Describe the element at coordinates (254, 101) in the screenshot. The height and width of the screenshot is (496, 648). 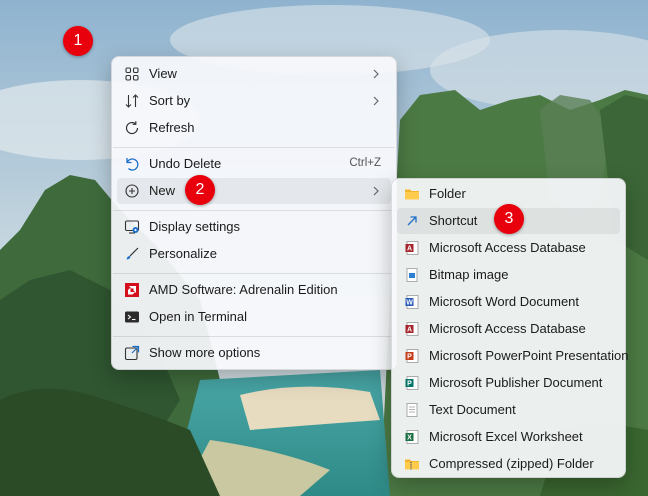
I see `menu-item-sort-by: Sort by` at that location.